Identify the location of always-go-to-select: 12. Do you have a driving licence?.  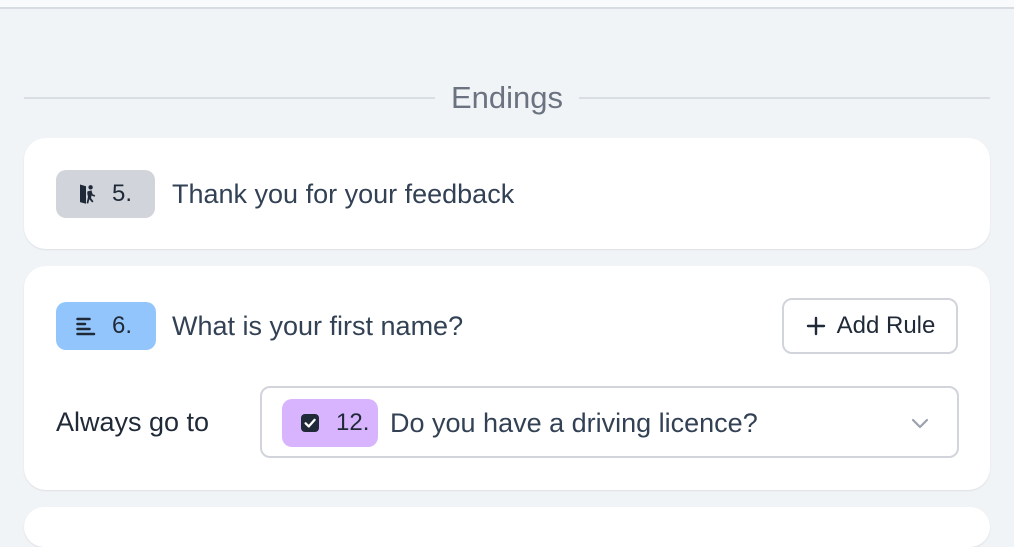
(609, 422).